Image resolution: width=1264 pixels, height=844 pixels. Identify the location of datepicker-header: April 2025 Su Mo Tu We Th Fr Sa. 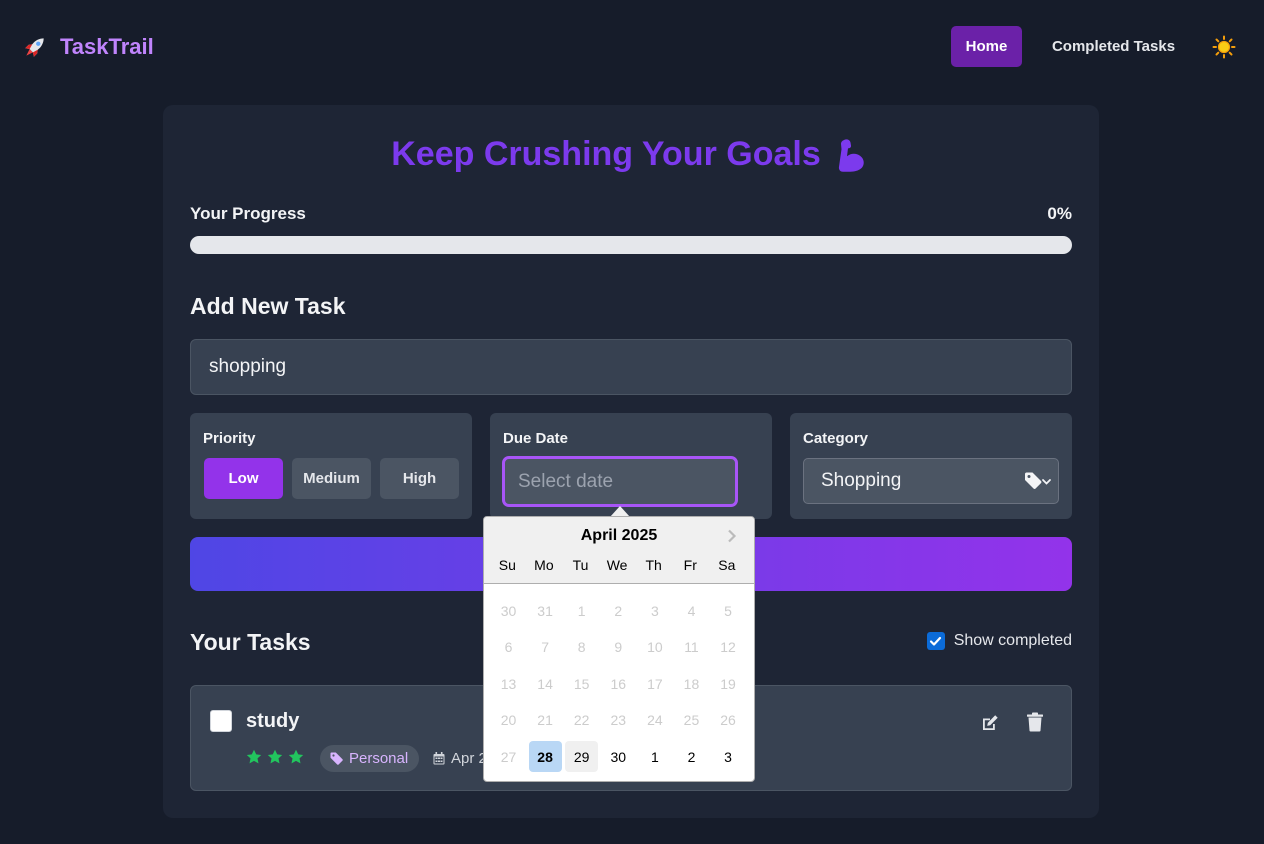
(619, 550).